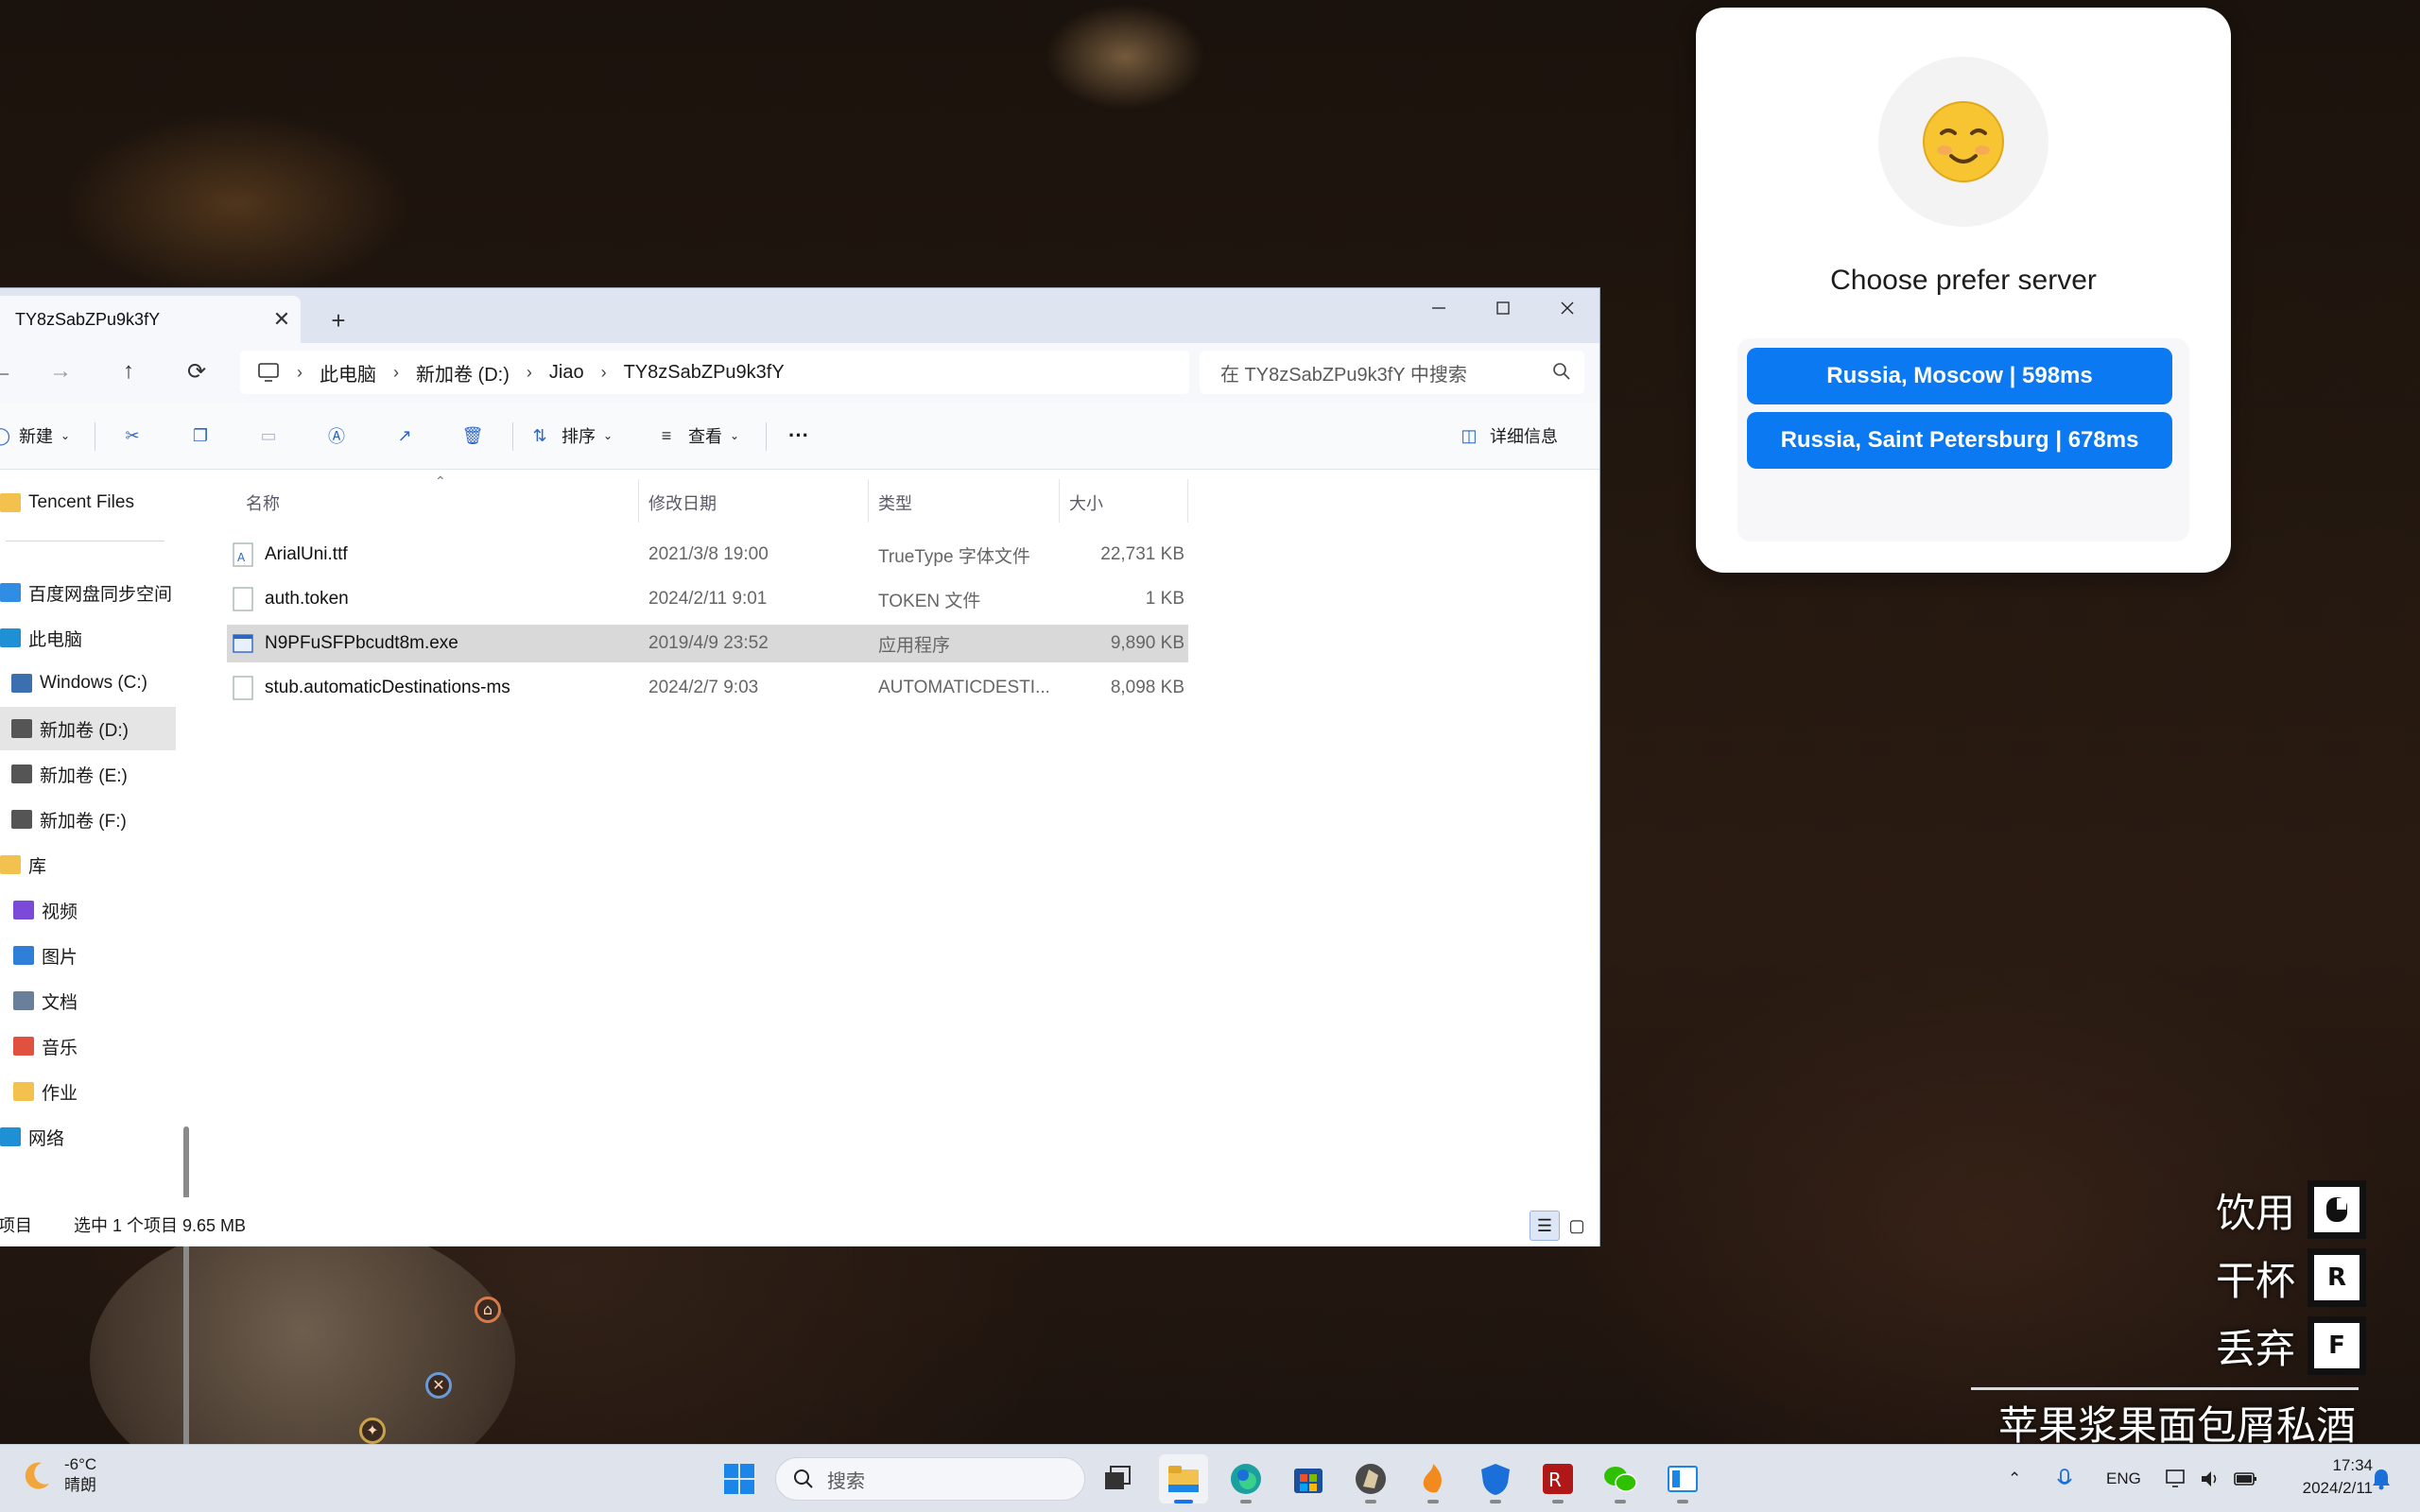 The height and width of the screenshot is (1512, 2420). I want to click on column-header-size: 大小, so click(1086, 503).